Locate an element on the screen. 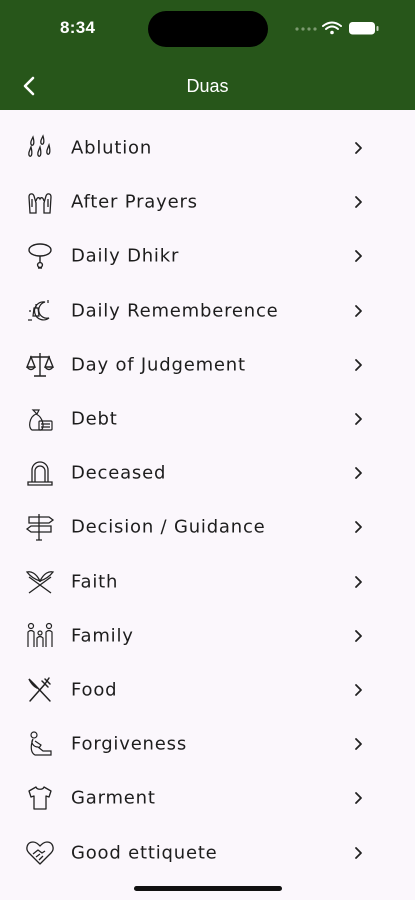 The image size is (415, 900). status-time: 8:34 is located at coordinates (78, 27).